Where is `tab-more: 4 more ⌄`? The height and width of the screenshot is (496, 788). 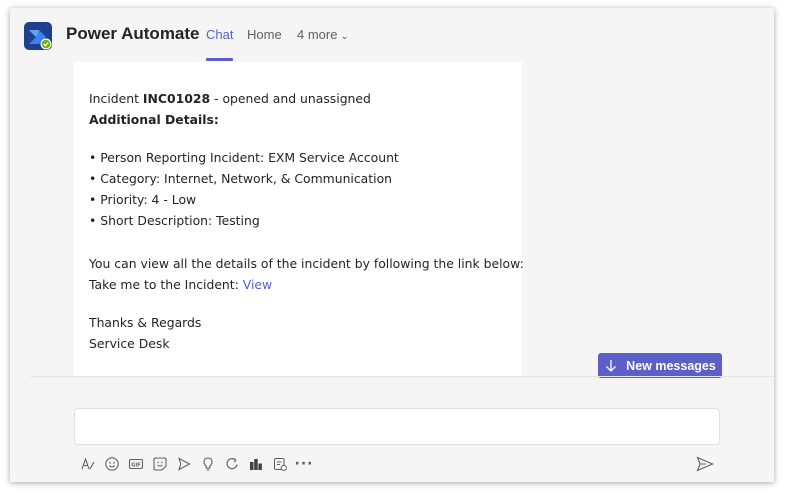
tab-more: 4 more ⌄ is located at coordinates (323, 34).